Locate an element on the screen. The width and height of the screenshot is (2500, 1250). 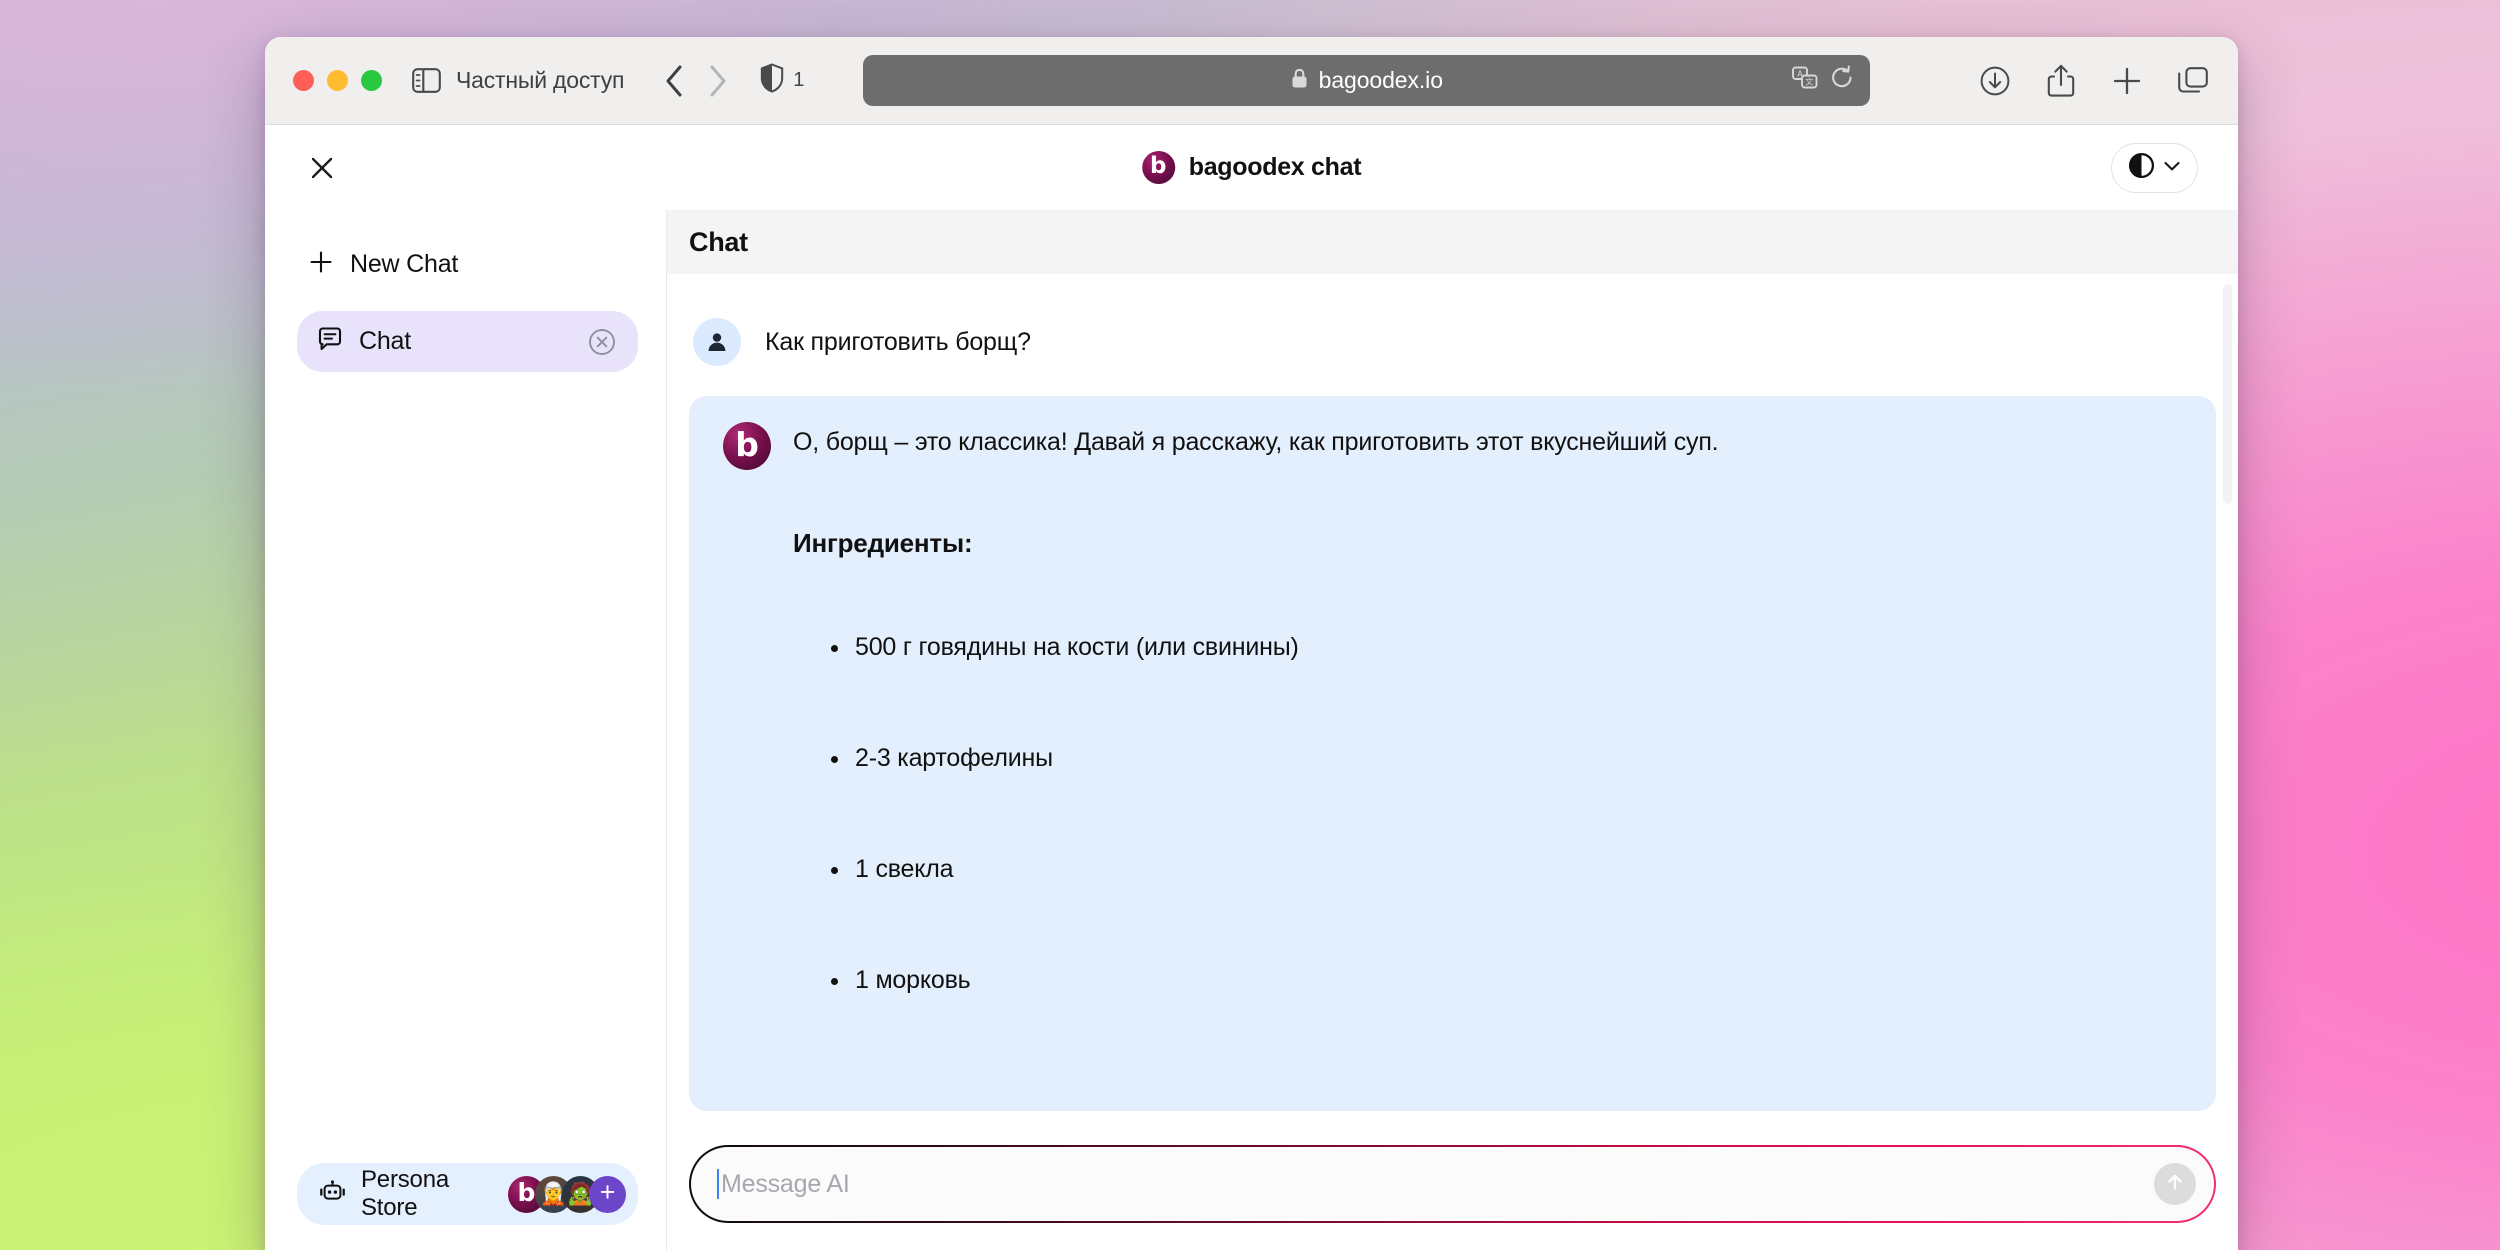
translate-icon: A 文 is located at coordinates (1805, 80).